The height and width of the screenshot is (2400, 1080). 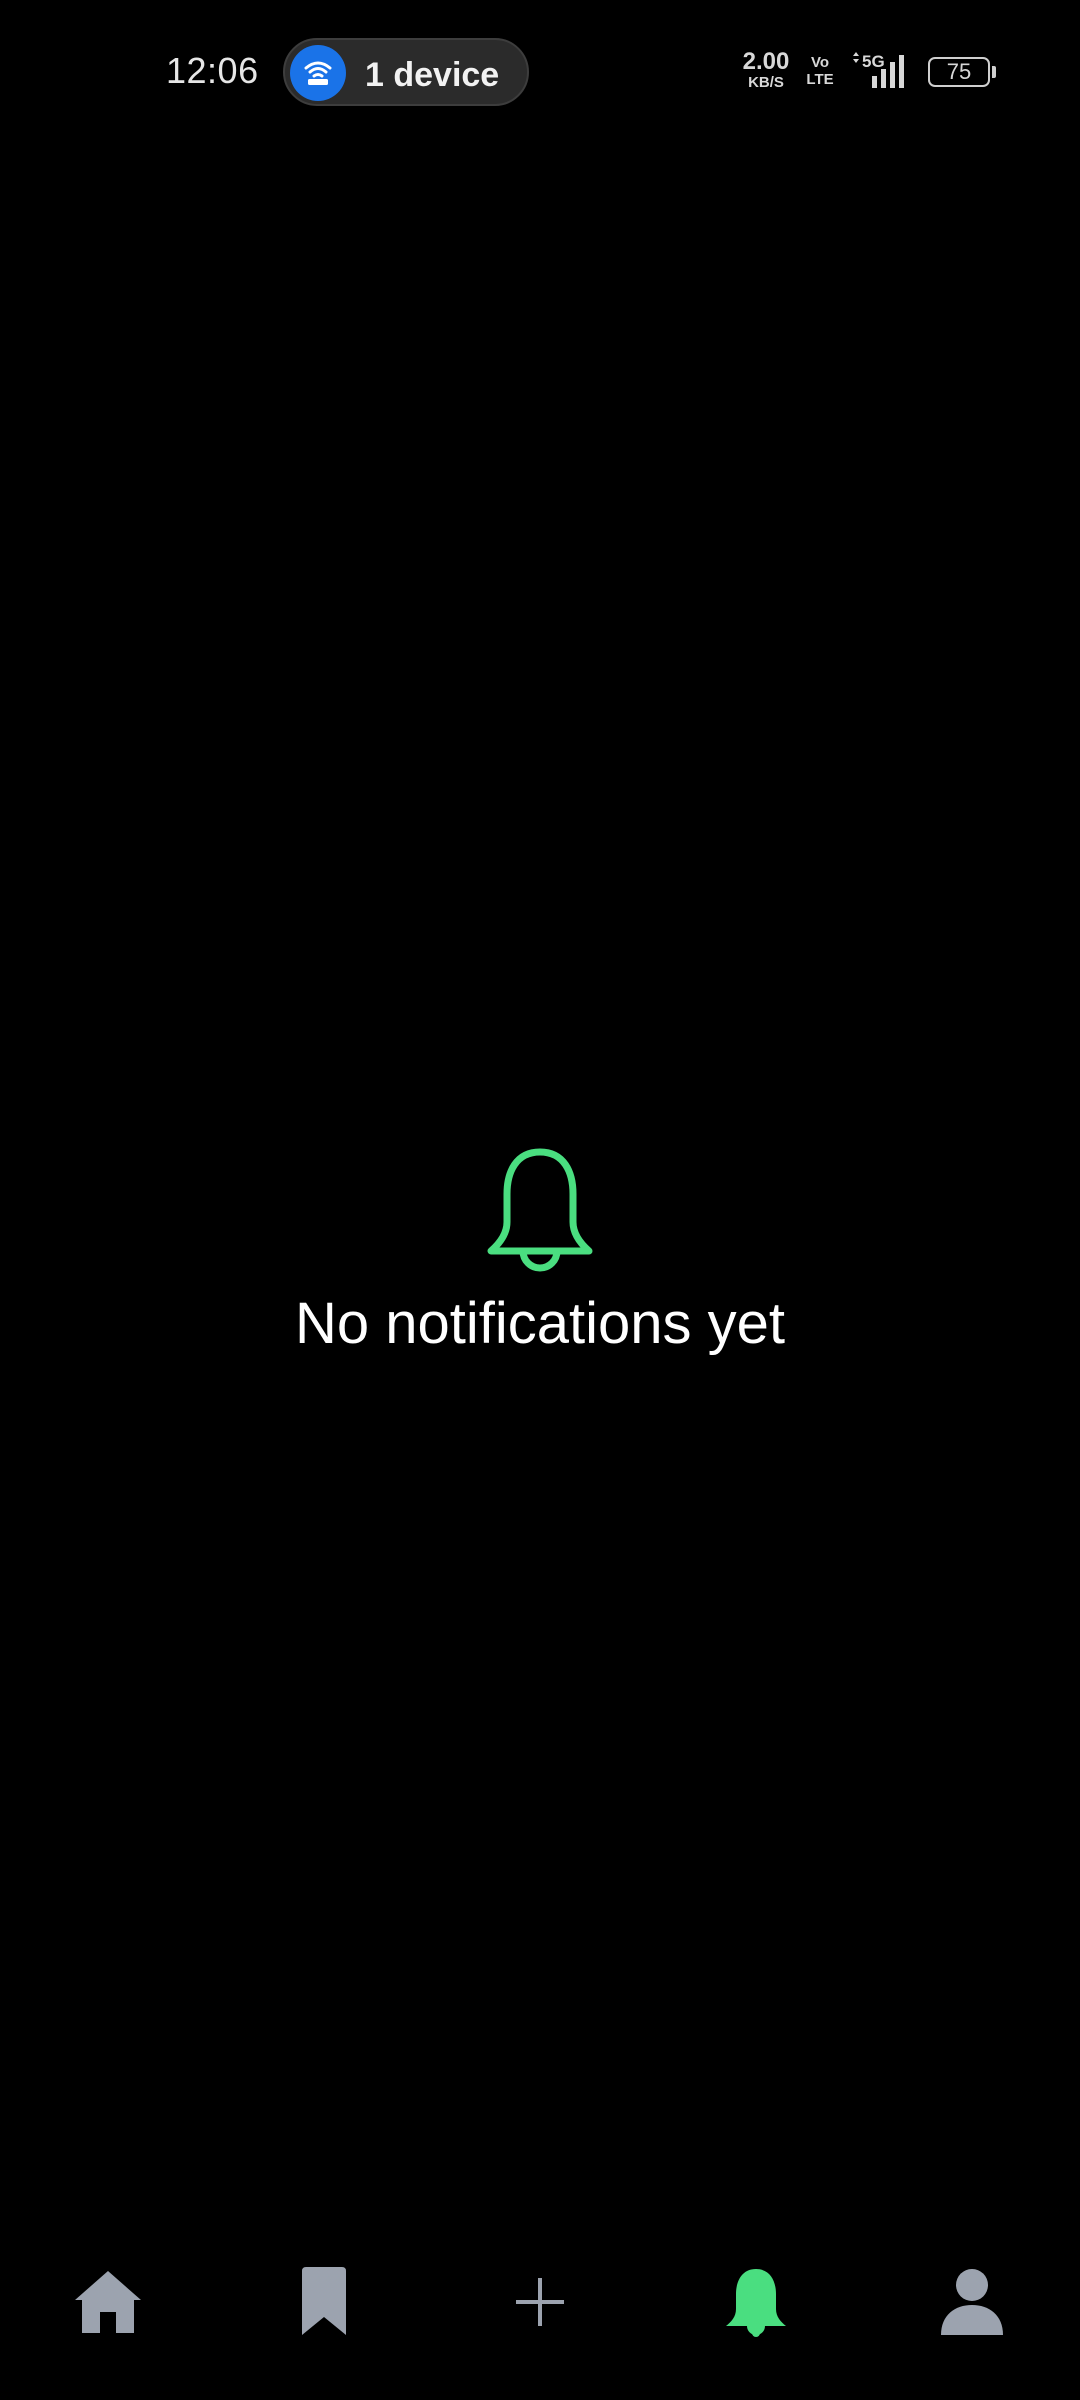 What do you see at coordinates (820, 62) in the screenshot?
I see `volte-top-label: Vo` at bounding box center [820, 62].